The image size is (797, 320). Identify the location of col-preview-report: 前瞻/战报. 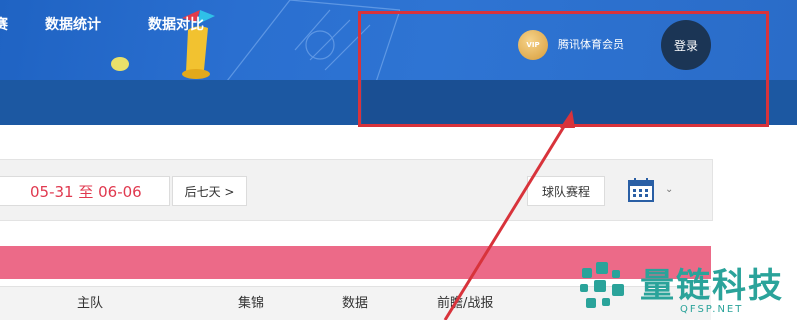
(465, 303).